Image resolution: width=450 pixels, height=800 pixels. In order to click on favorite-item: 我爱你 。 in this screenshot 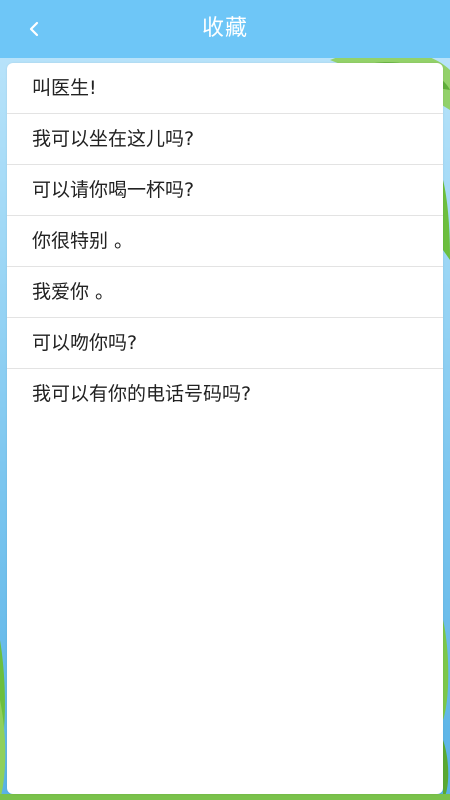, I will do `click(225, 292)`.